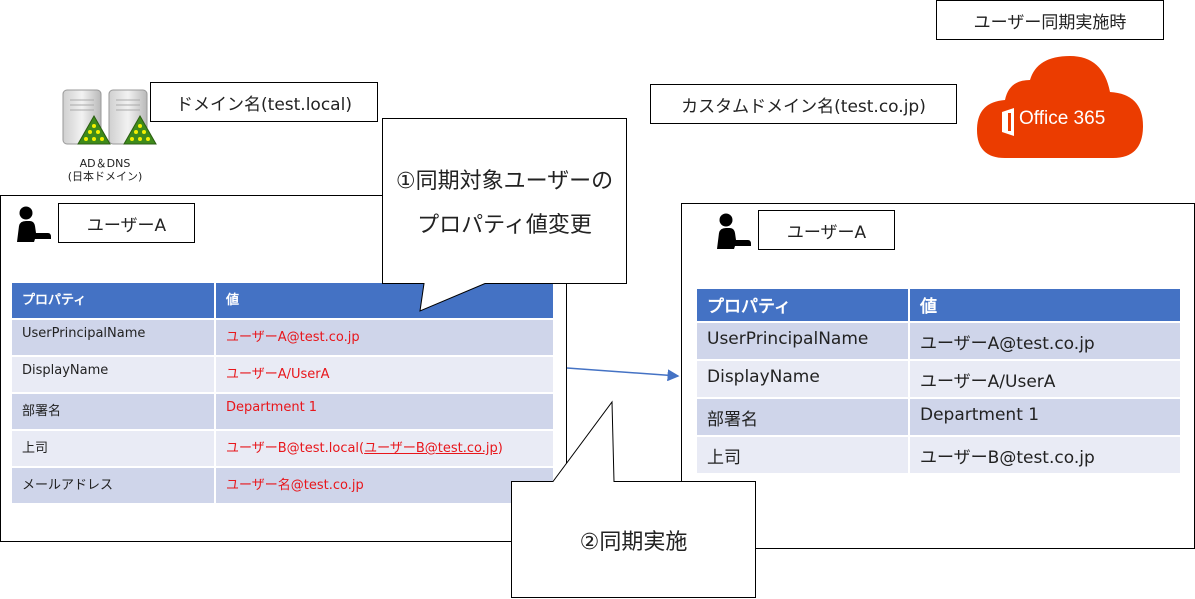 The width and height of the screenshot is (1195, 599). Describe the element at coordinates (633, 499) in the screenshot. I see `callout-step2-shape` at that location.